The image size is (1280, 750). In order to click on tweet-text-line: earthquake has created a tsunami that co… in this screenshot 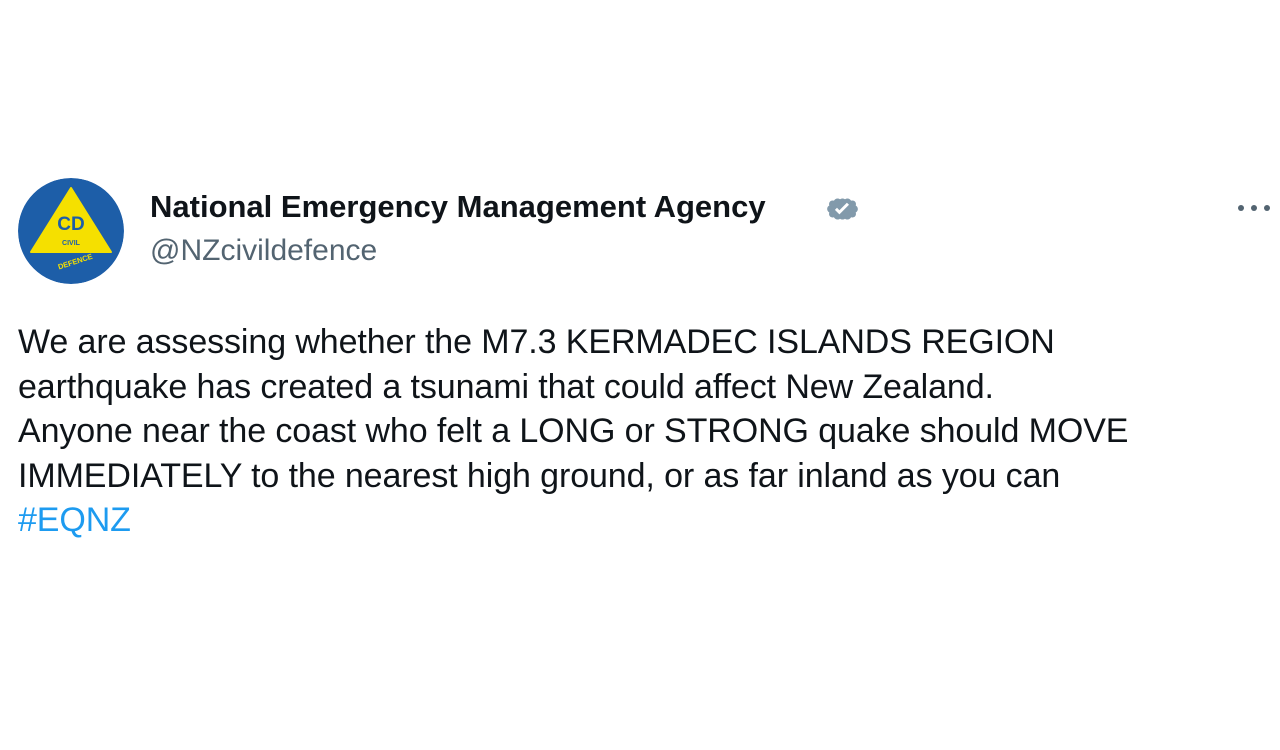, I will do `click(506, 386)`.